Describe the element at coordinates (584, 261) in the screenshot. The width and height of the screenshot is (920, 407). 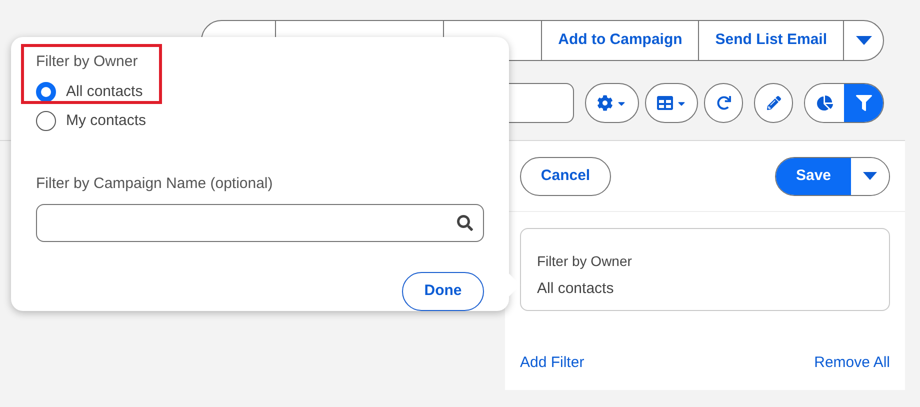
I see `filter-title: Filter by Owner` at that location.